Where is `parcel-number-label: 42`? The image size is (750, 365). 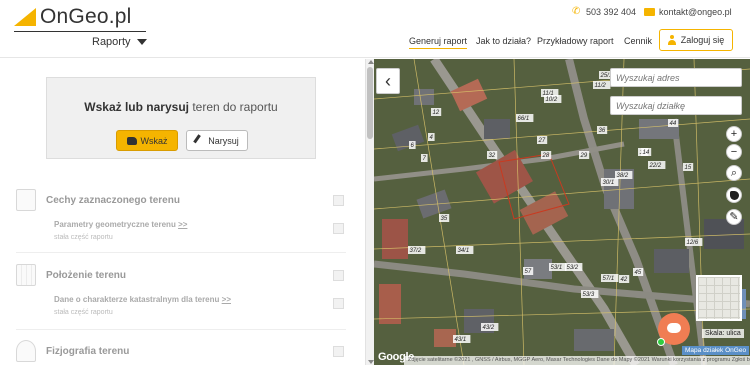
parcel-number-label: 42 is located at coordinates (624, 280).